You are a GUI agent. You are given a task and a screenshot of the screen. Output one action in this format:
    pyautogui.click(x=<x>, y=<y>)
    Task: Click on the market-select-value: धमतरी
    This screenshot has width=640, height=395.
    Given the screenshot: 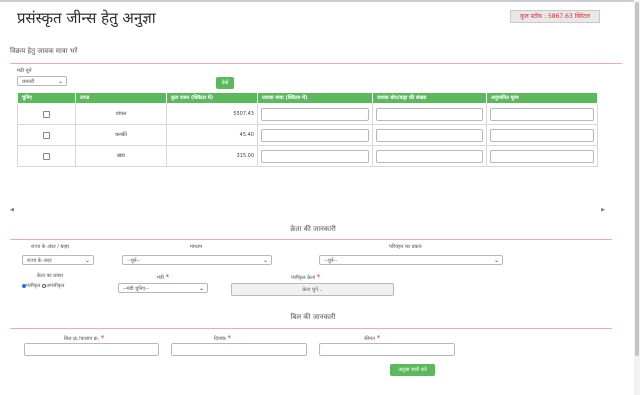 What is the action you would take?
    pyautogui.click(x=28, y=82)
    